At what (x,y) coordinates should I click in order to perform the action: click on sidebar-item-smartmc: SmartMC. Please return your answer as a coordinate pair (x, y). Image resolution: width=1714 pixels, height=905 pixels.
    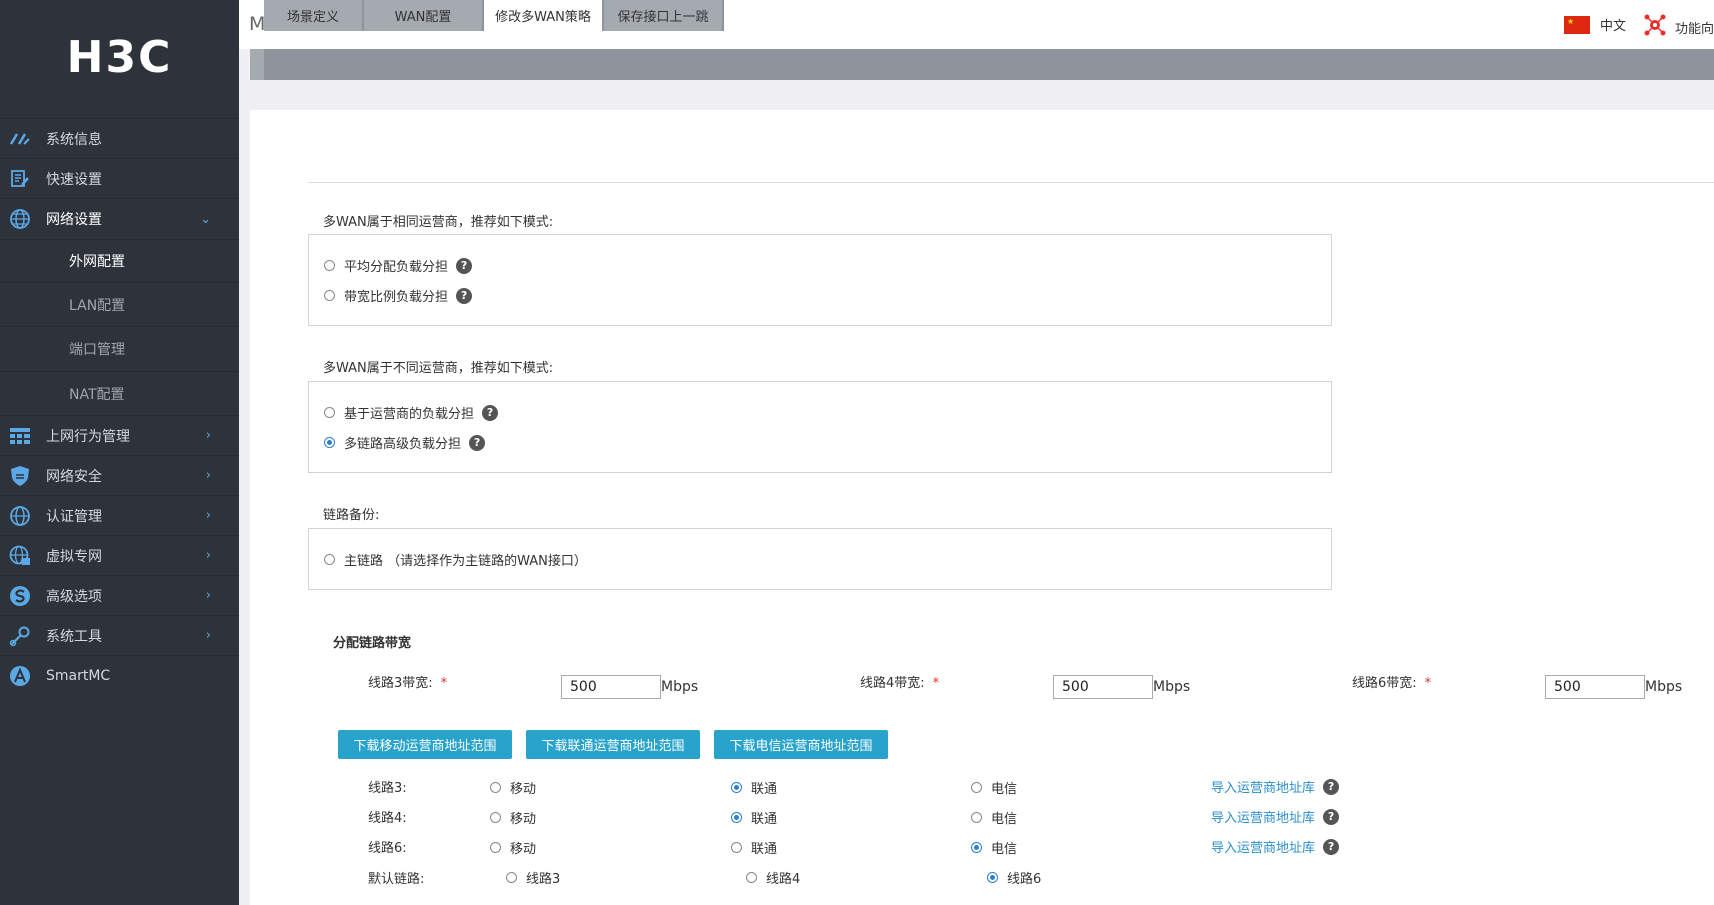
    Looking at the image, I should click on (119, 675).